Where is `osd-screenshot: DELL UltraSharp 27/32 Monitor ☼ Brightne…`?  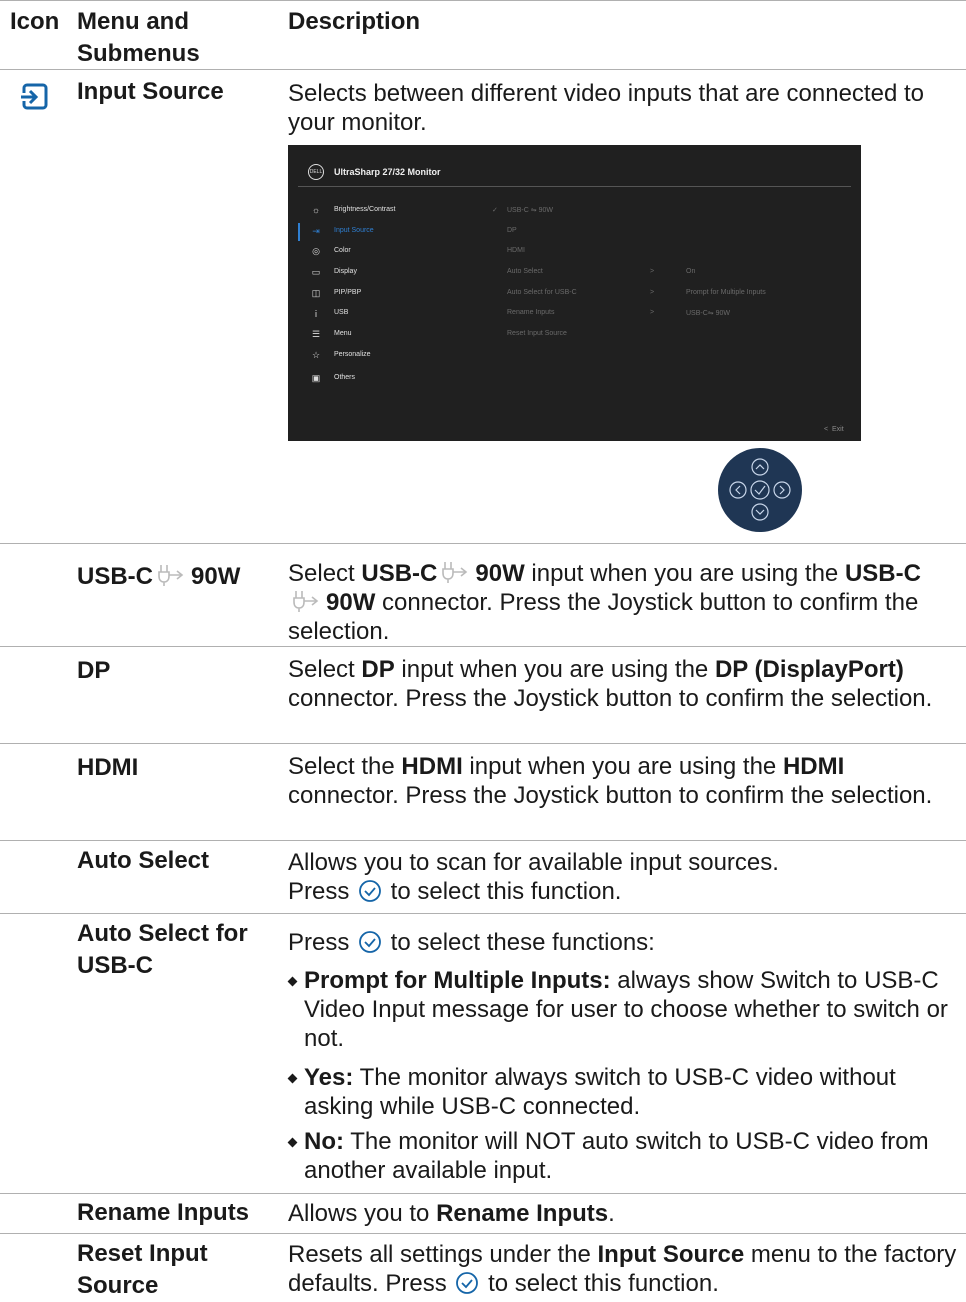 osd-screenshot: DELL UltraSharp 27/32 Monitor ☼ Brightne… is located at coordinates (574, 293).